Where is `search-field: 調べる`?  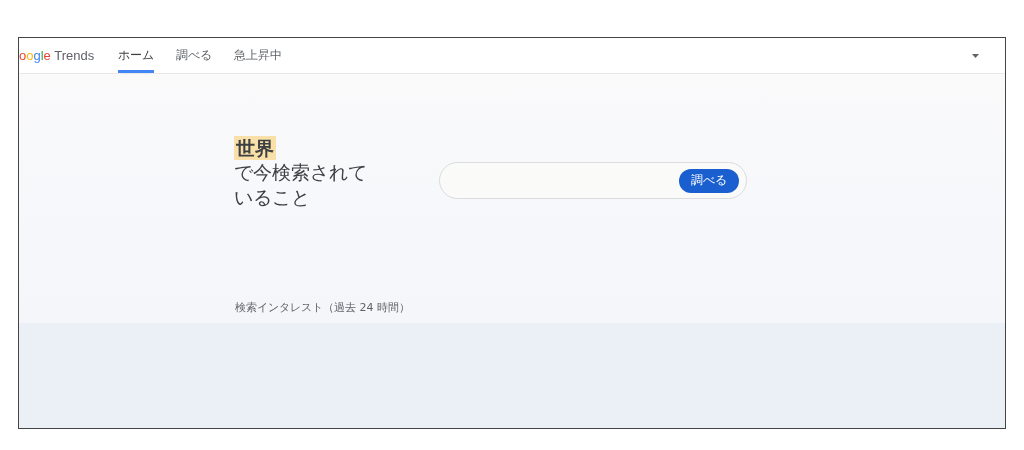 search-field: 調べる is located at coordinates (593, 180).